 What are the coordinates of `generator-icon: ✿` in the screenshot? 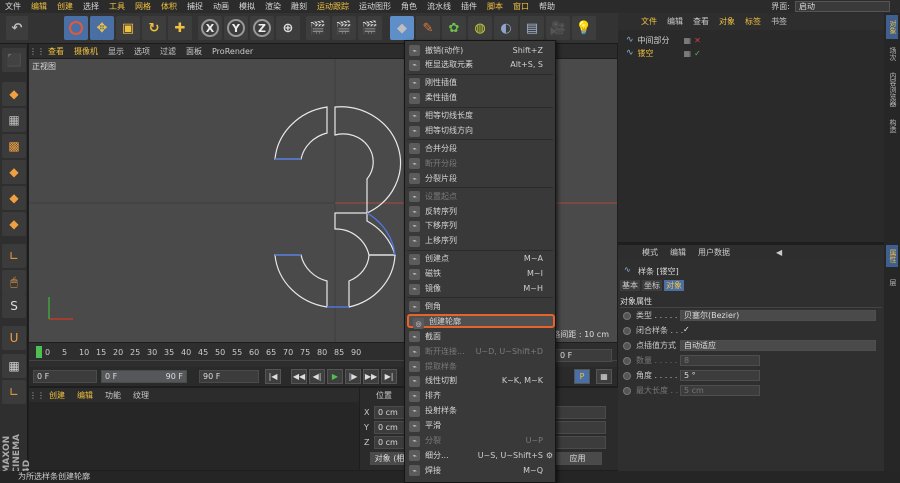 It's located at (454, 28).